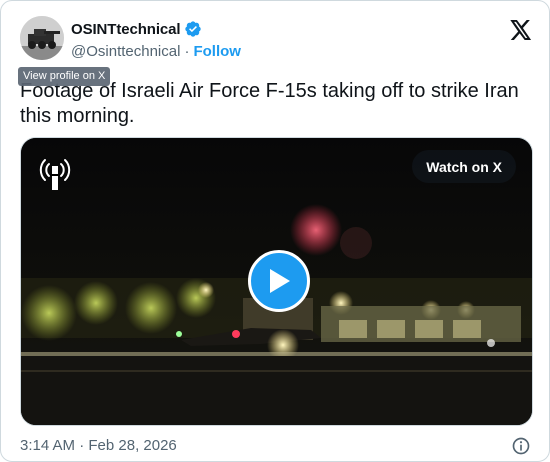  I want to click on avatar-image, so click(42, 38).